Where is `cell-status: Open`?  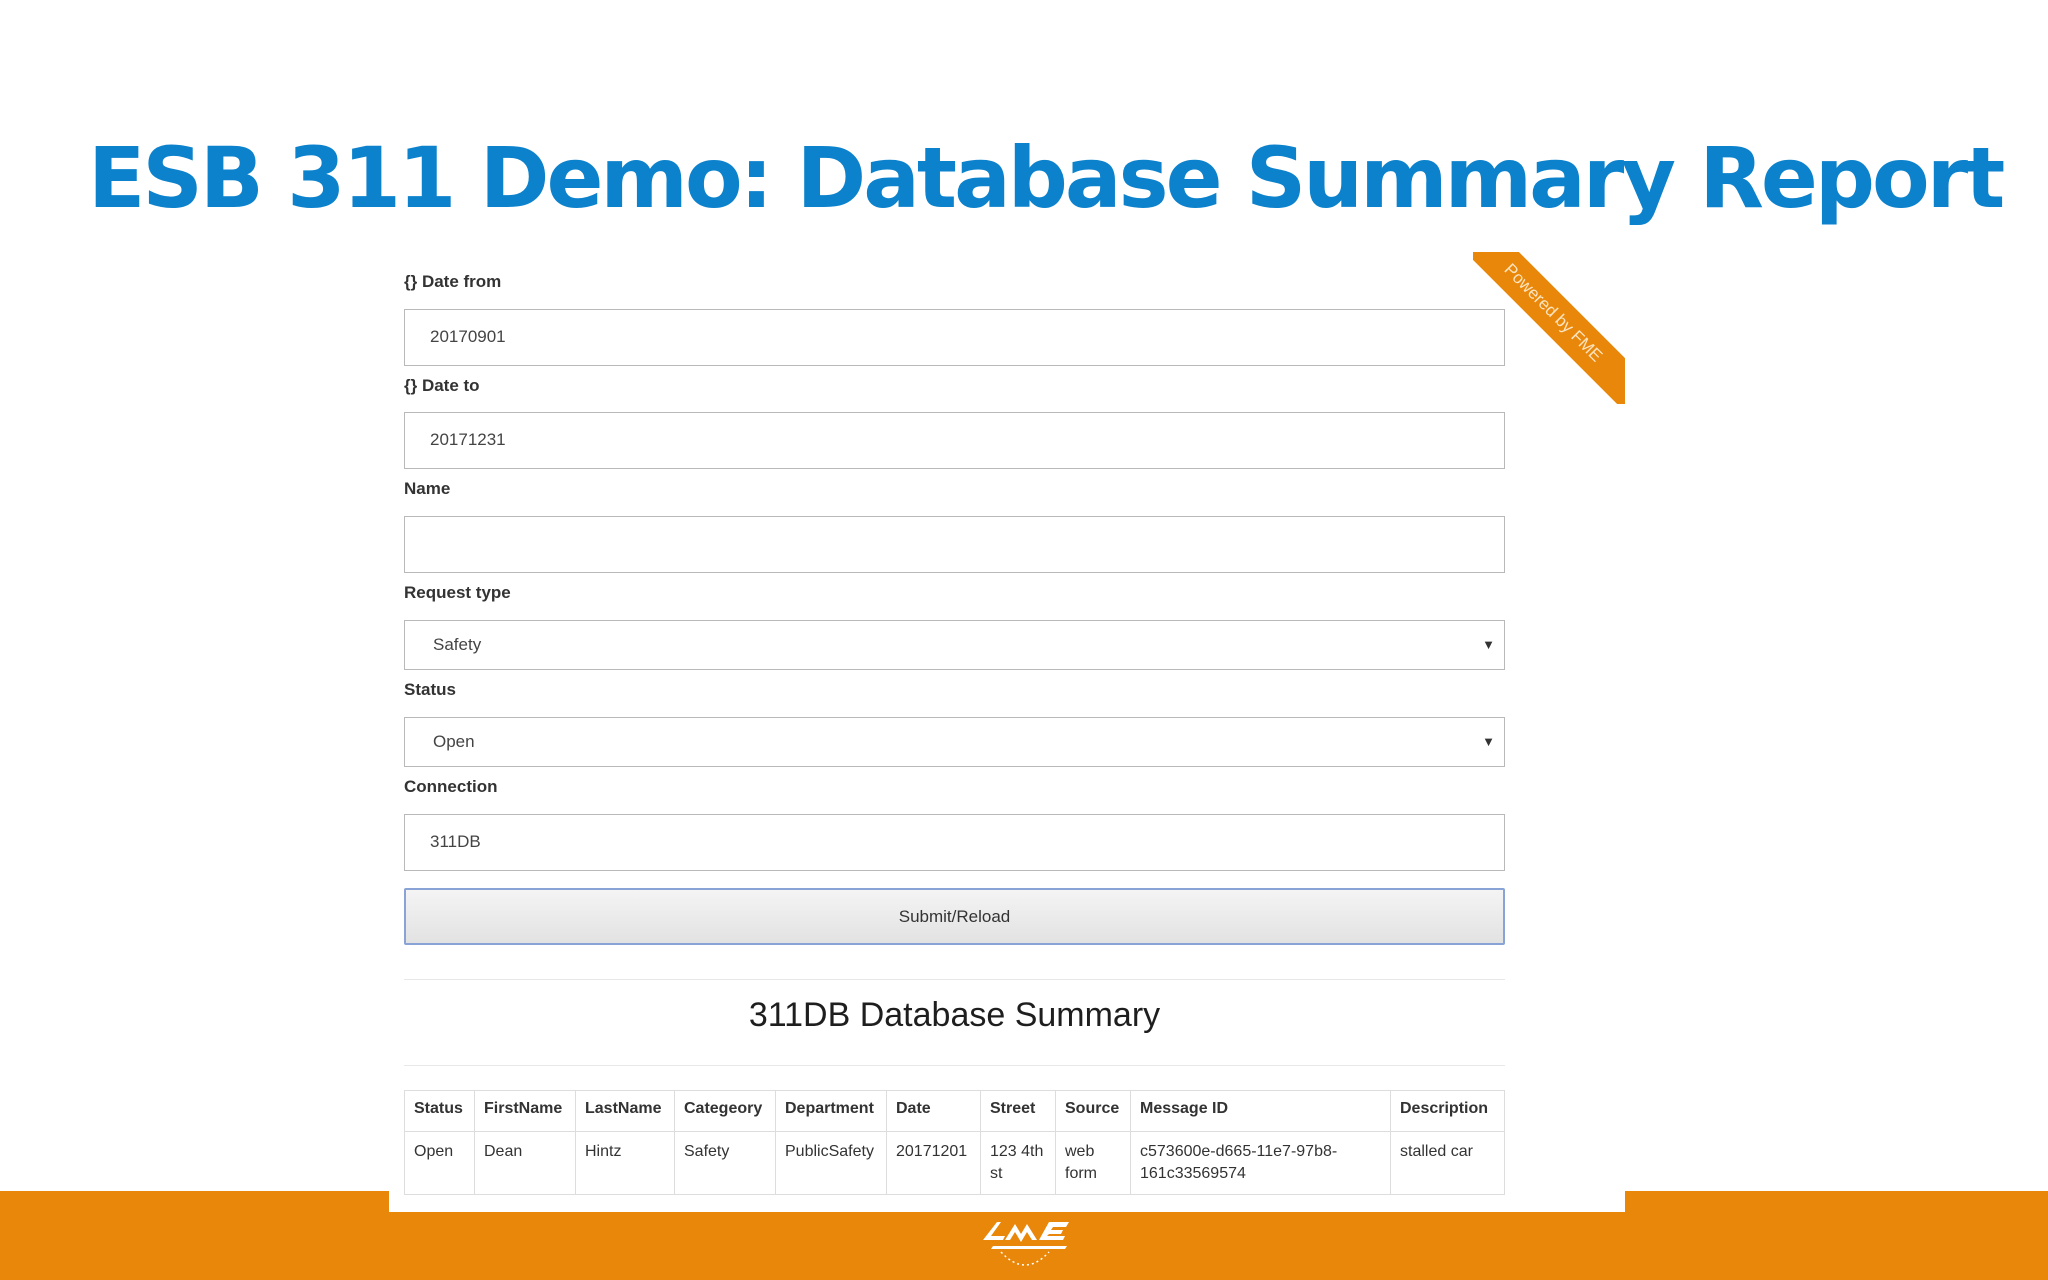 cell-status: Open is located at coordinates (439, 1163).